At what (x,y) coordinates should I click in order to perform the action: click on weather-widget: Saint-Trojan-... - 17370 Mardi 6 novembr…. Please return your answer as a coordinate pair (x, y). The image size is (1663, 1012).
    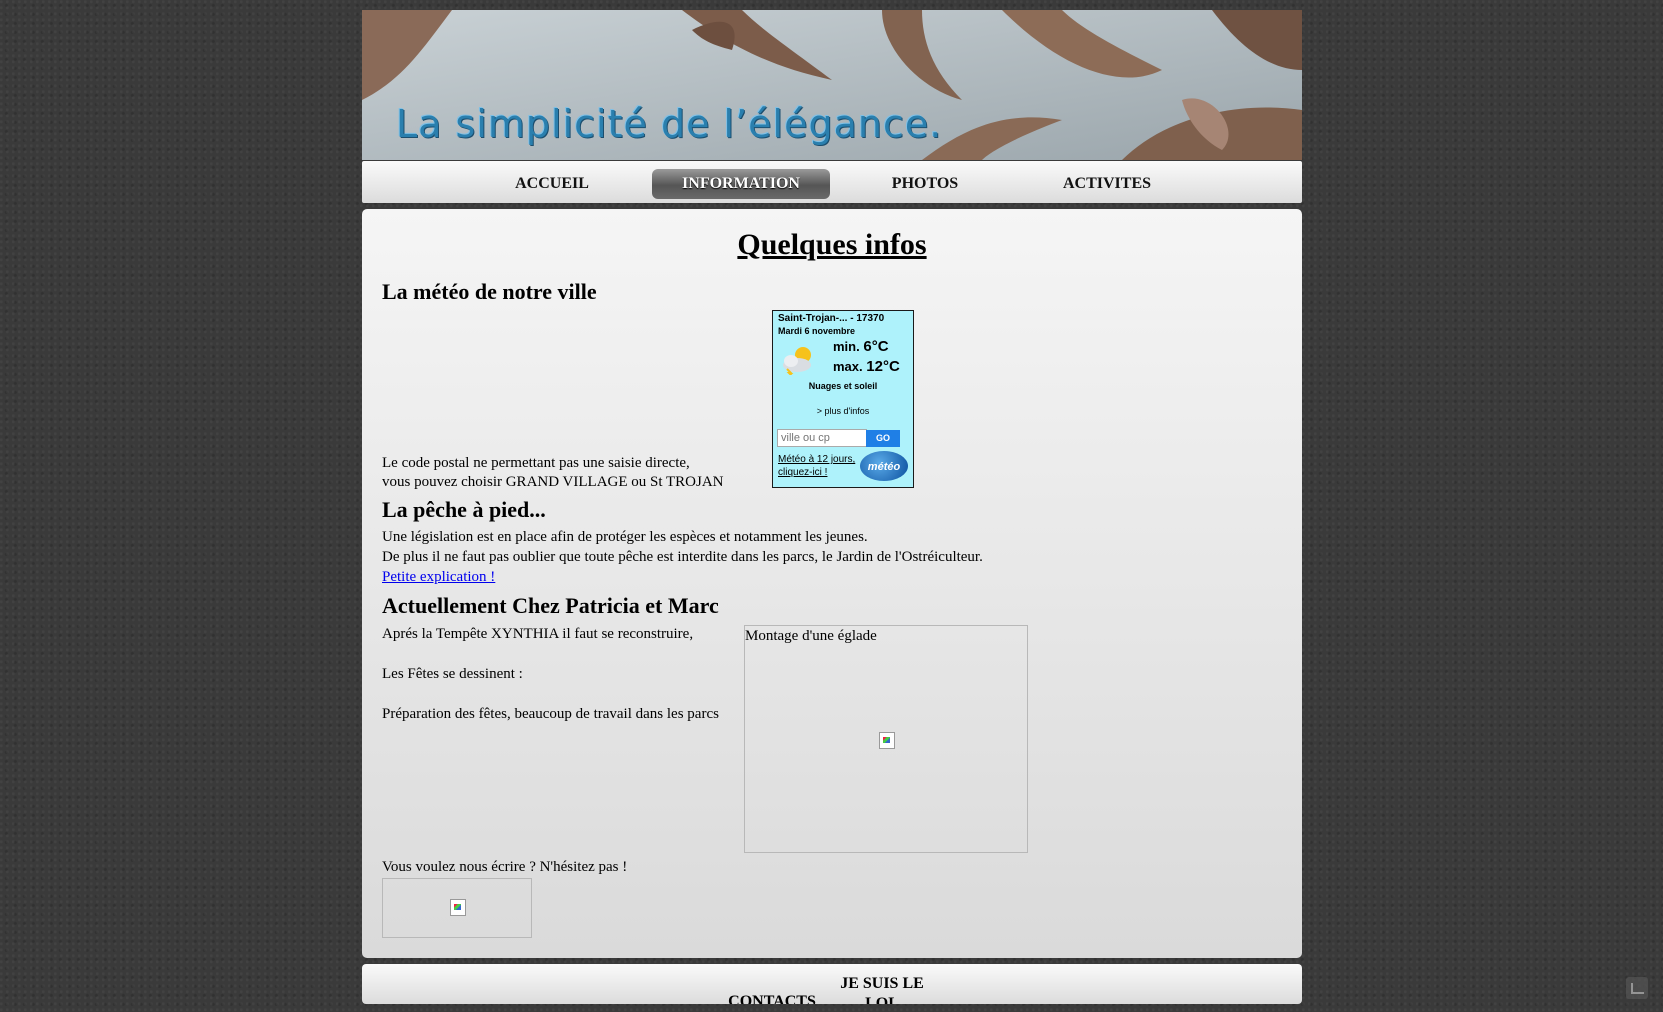
    Looking at the image, I should click on (843, 399).